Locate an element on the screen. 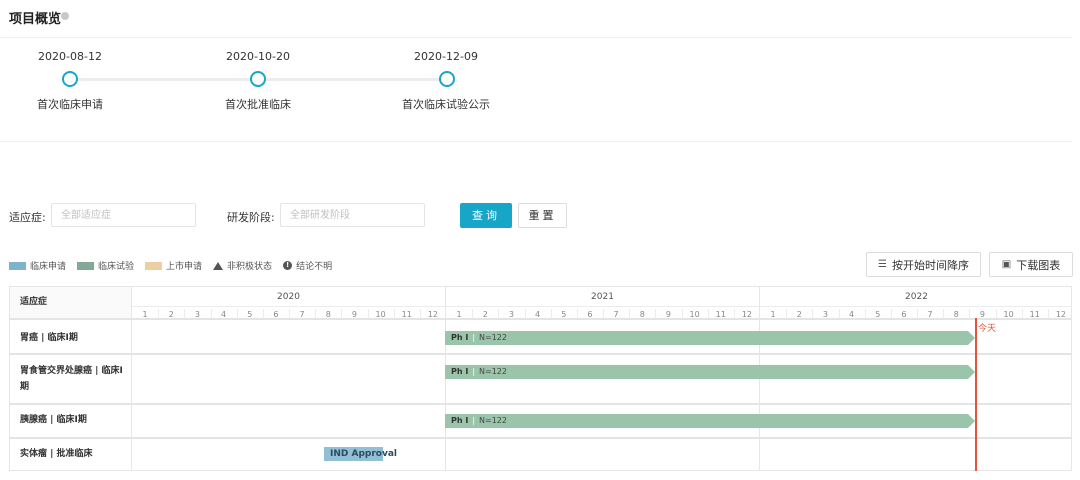 This screenshot has height=480, width=1080. column-header: 适应症 is located at coordinates (34, 302).